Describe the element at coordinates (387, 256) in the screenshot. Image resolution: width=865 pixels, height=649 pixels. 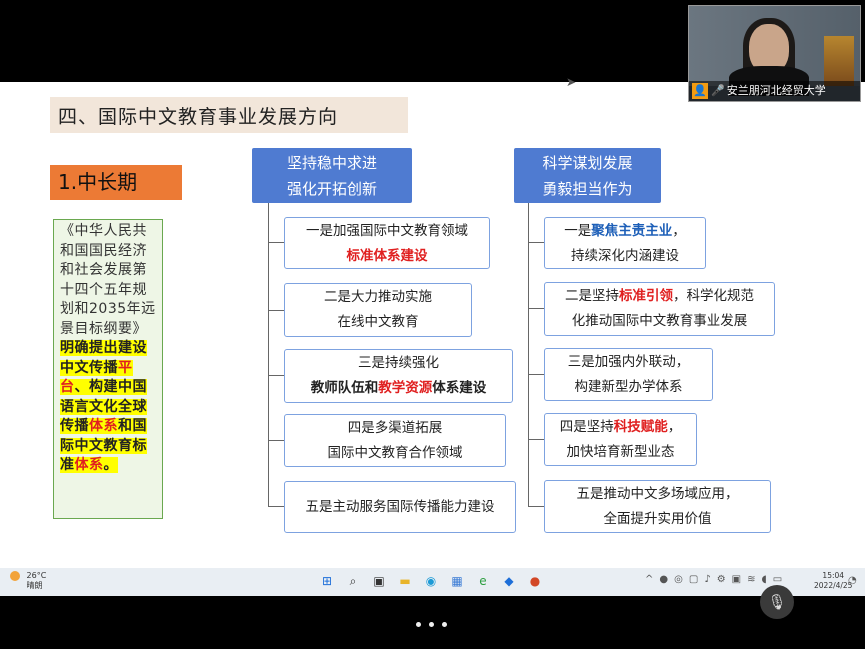
I see `left-item-1-line2: 标准体系建设` at that location.